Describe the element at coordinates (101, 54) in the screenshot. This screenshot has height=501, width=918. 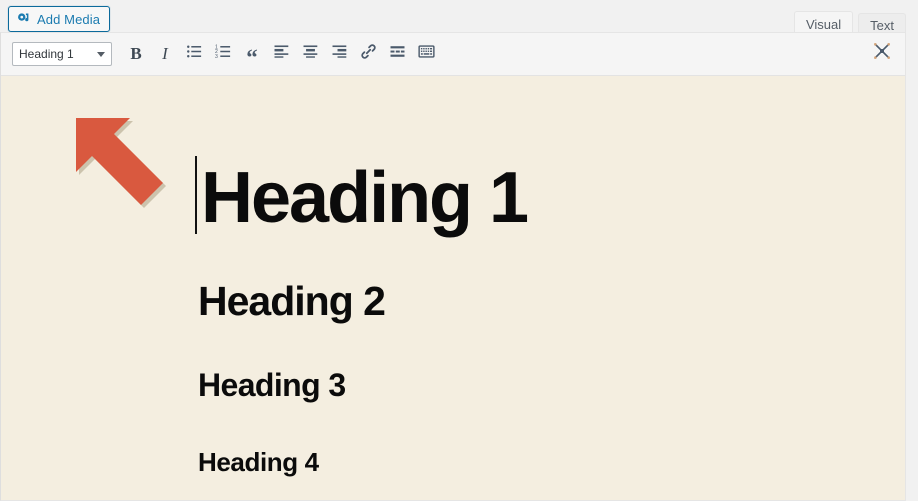
I see `chevron-down-icon` at that location.